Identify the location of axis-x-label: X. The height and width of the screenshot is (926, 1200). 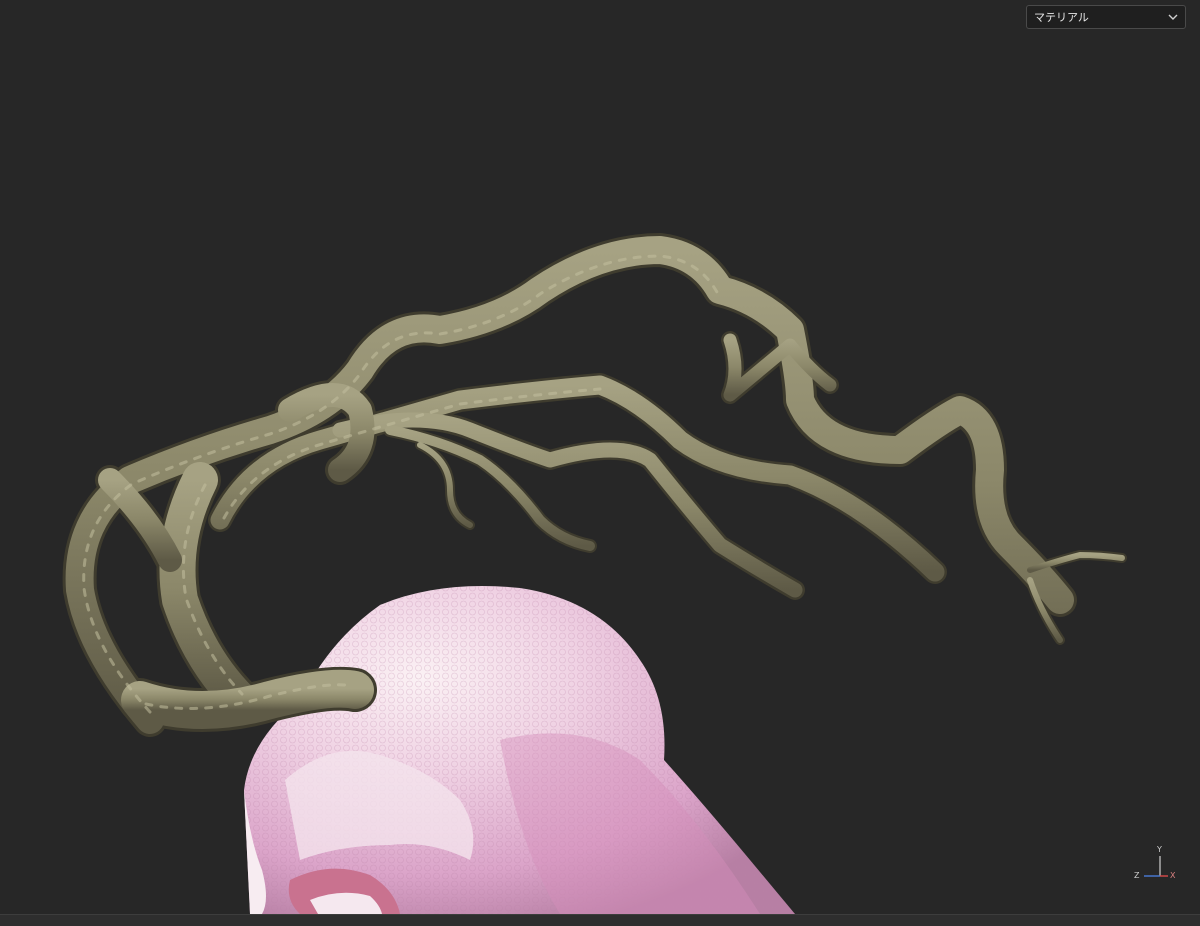
(1173, 875).